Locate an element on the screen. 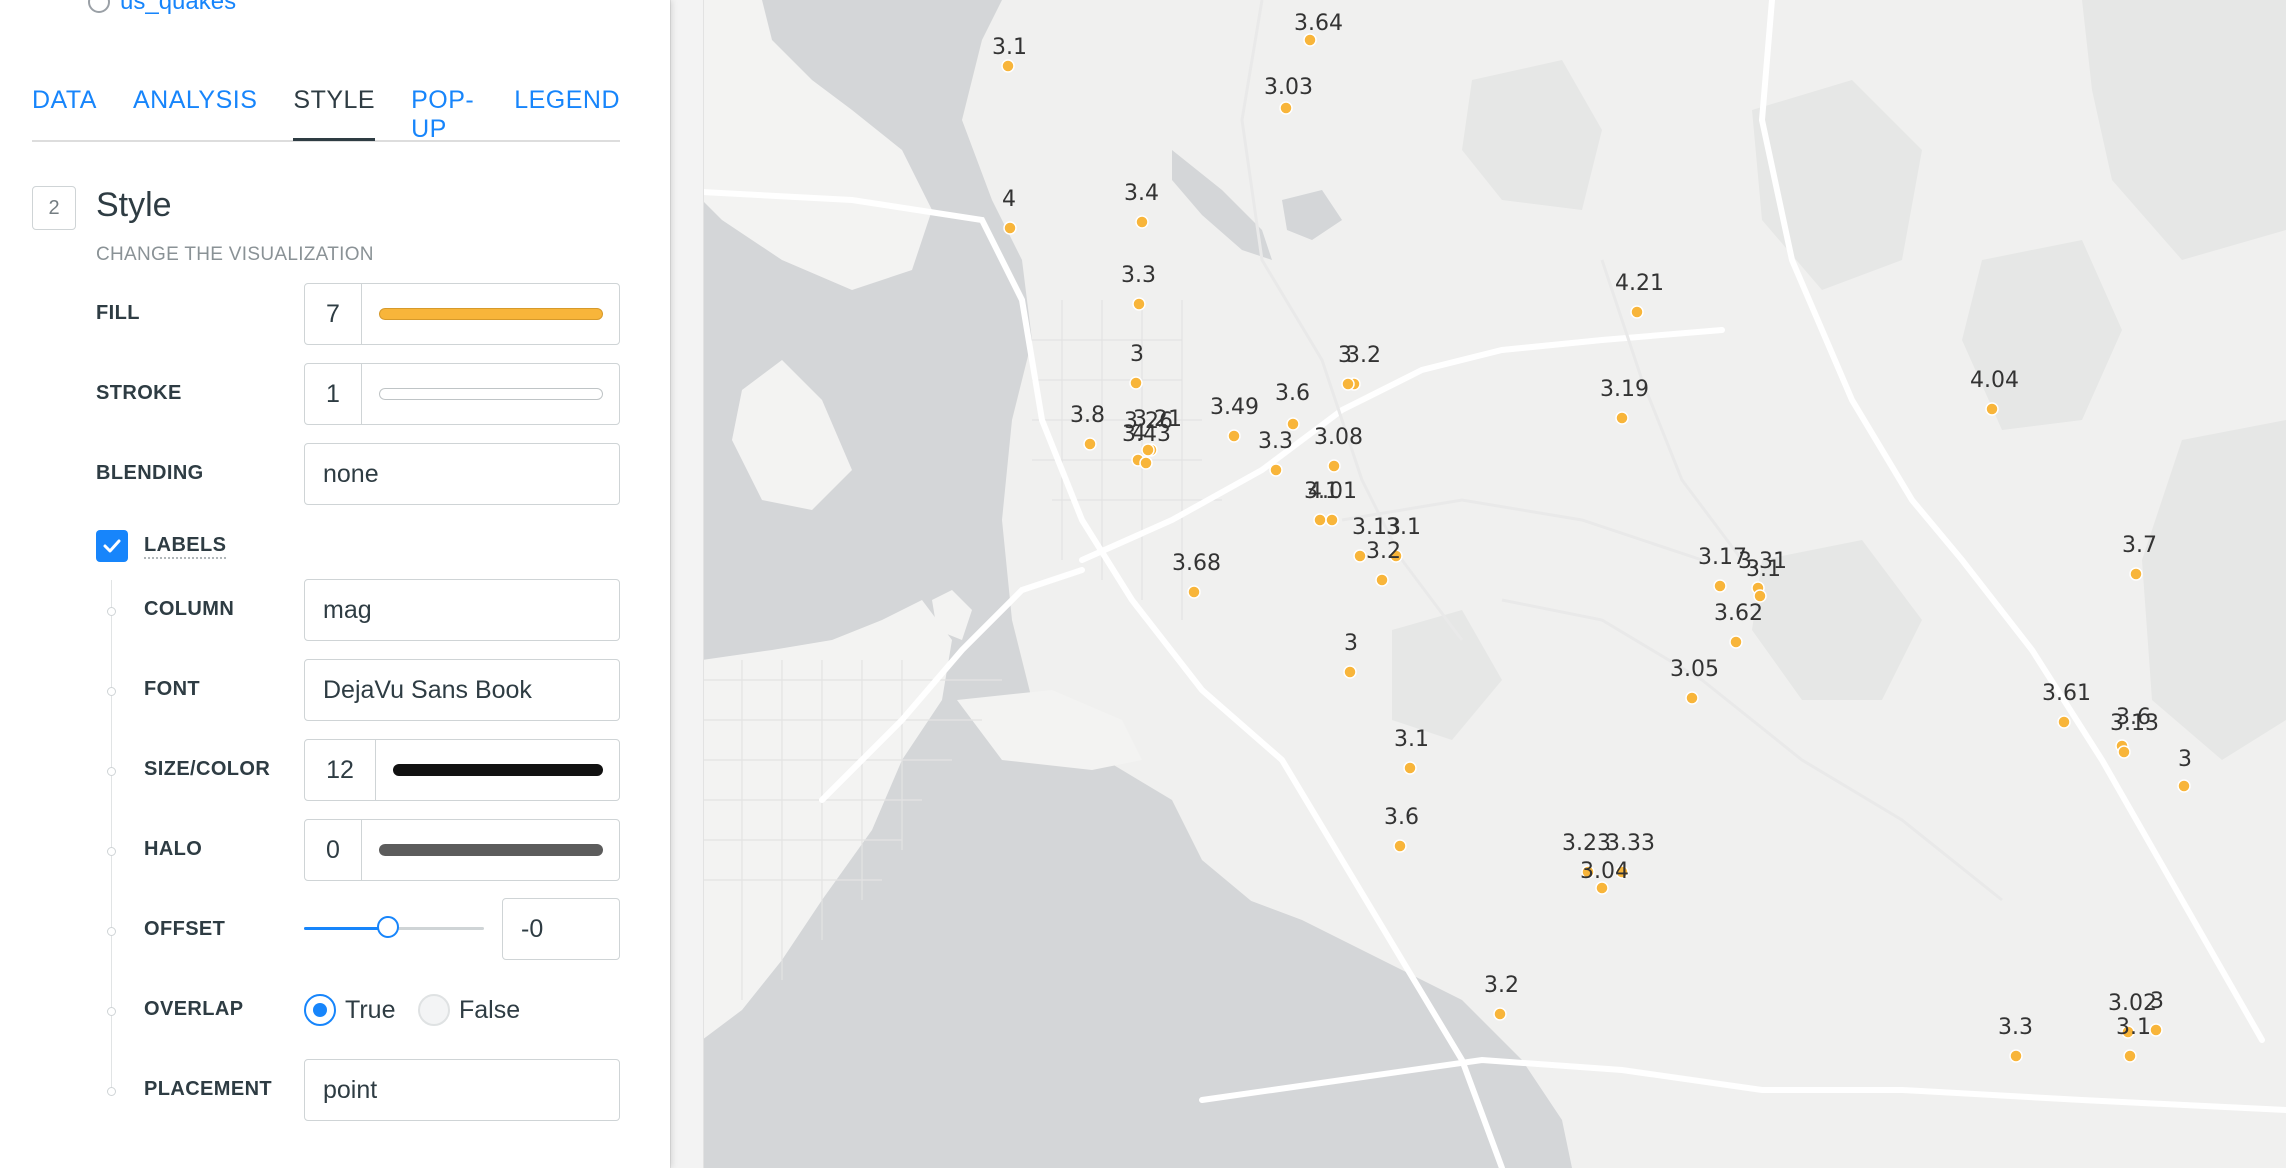  offset-slider is located at coordinates (394, 927).